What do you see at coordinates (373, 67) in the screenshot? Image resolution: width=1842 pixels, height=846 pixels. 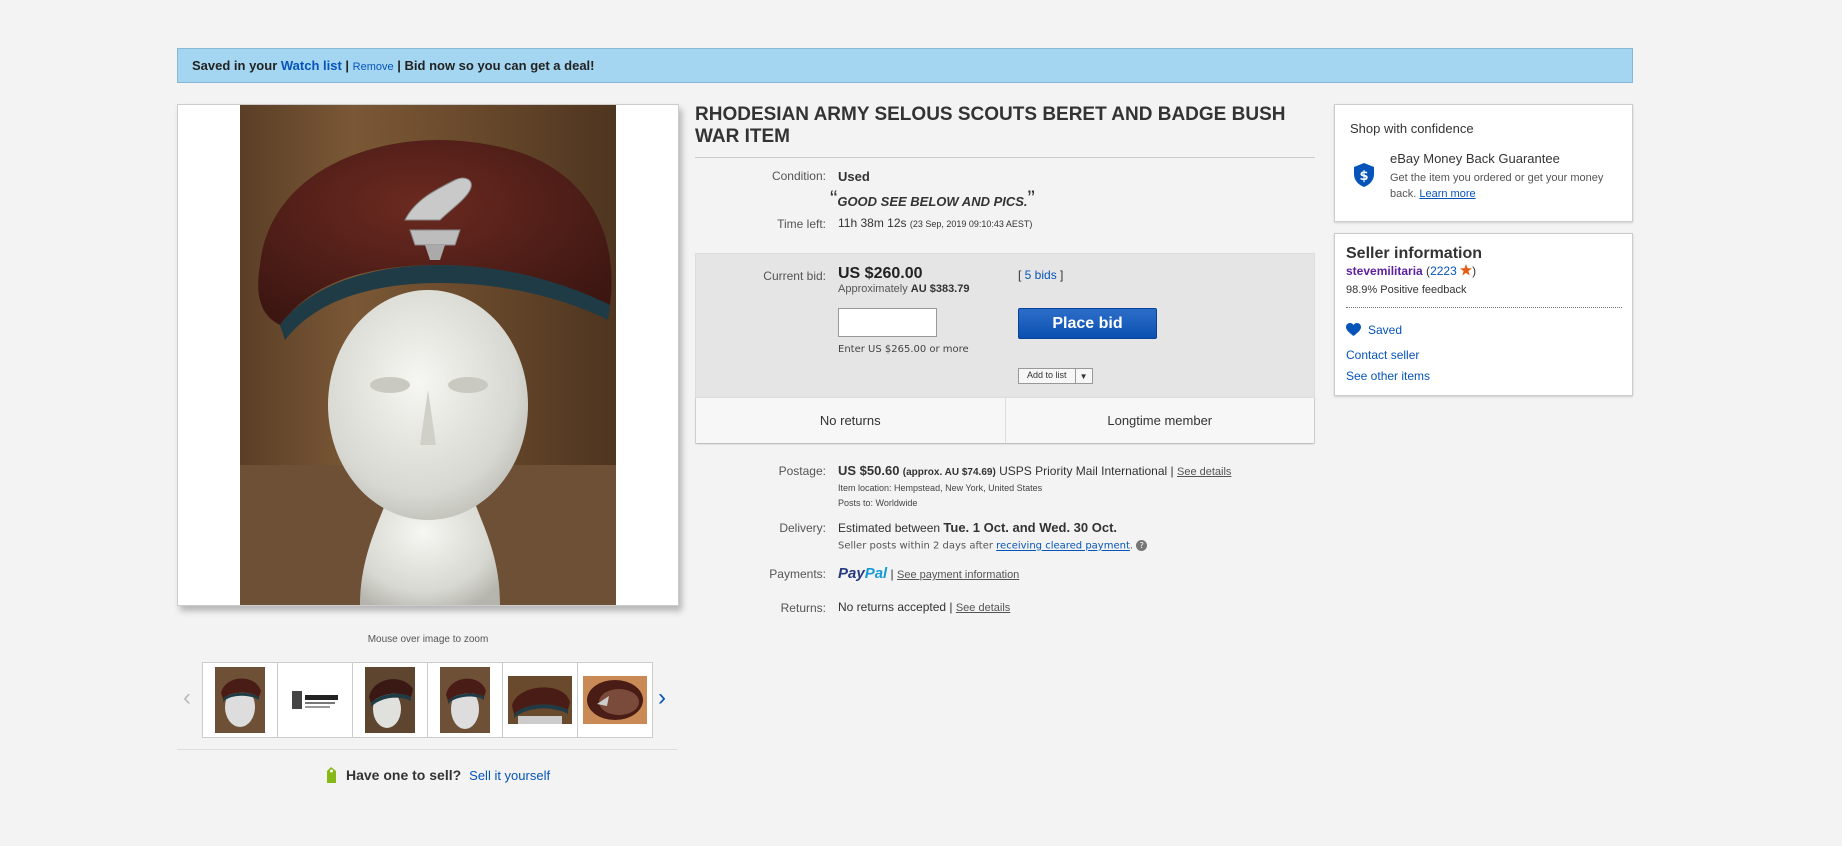 I see `remove-link: Remove` at bounding box center [373, 67].